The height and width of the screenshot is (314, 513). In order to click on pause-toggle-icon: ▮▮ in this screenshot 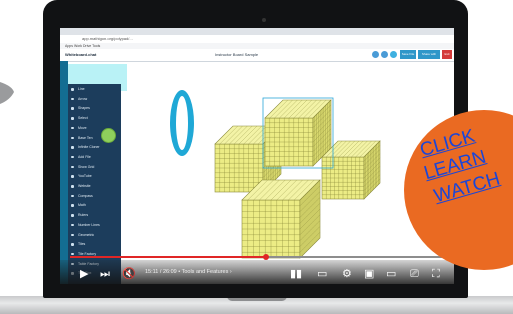, I will do `click(296, 274)`.